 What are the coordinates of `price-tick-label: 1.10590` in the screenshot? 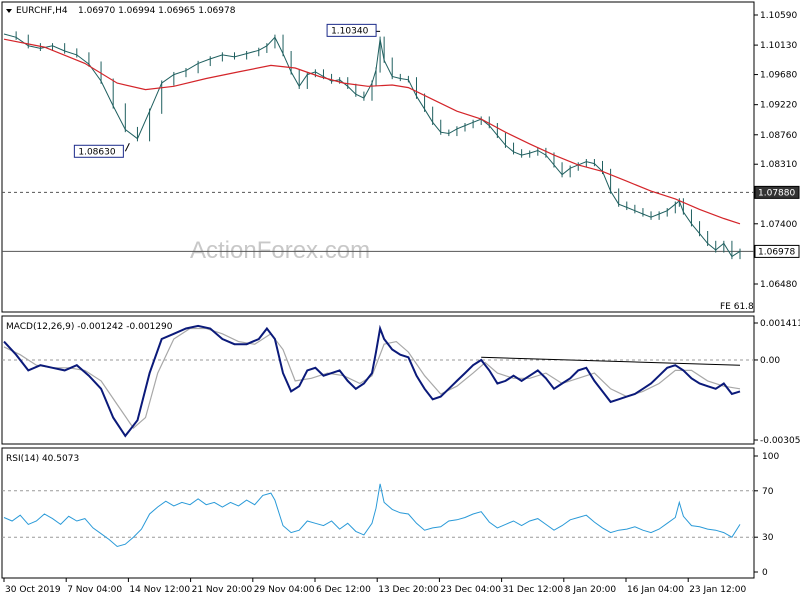 It's located at (778, 16).